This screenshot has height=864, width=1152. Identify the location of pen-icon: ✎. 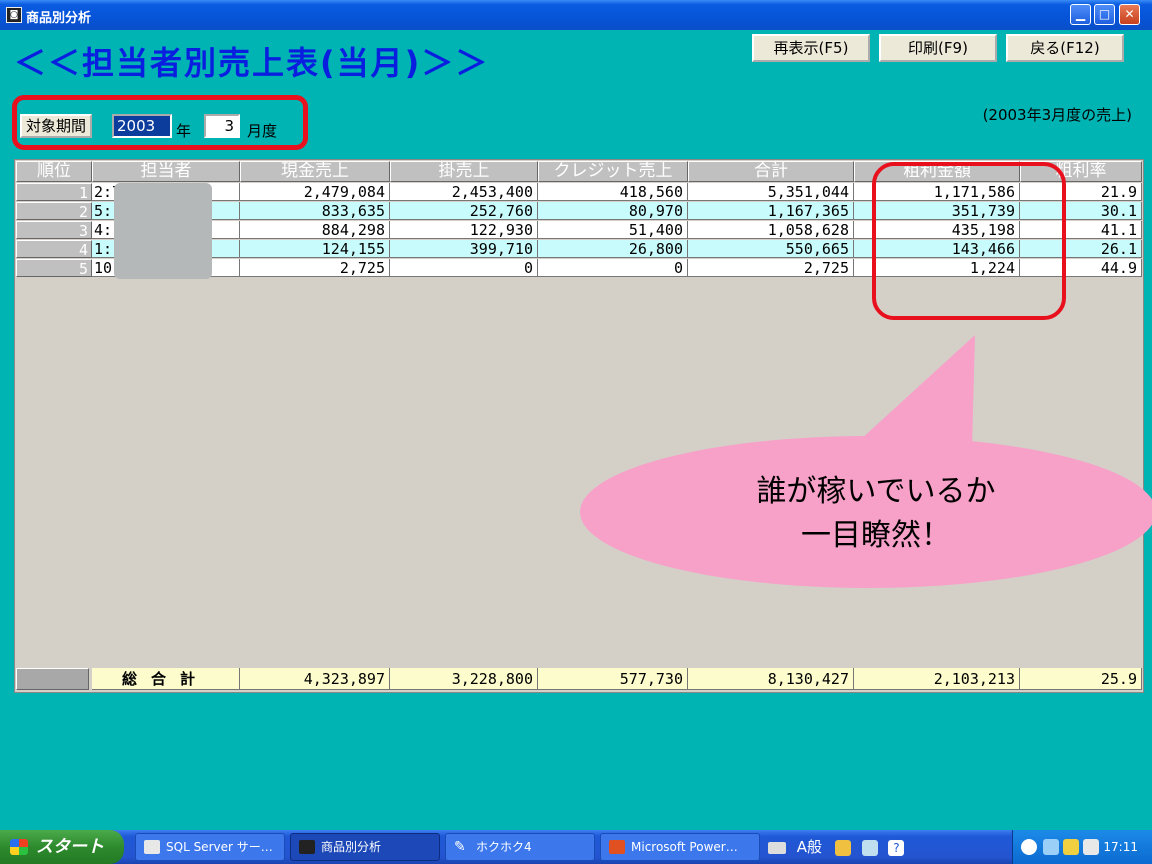
(460, 847).